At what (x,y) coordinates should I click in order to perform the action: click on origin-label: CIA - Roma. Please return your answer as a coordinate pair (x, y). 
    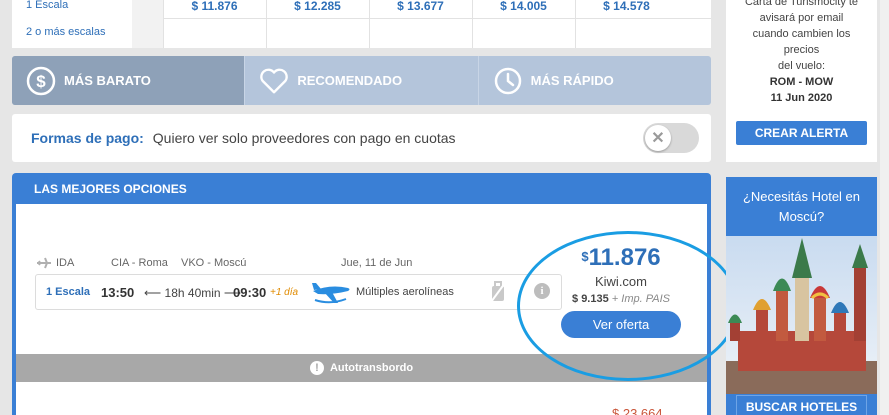
    Looking at the image, I should click on (139, 263).